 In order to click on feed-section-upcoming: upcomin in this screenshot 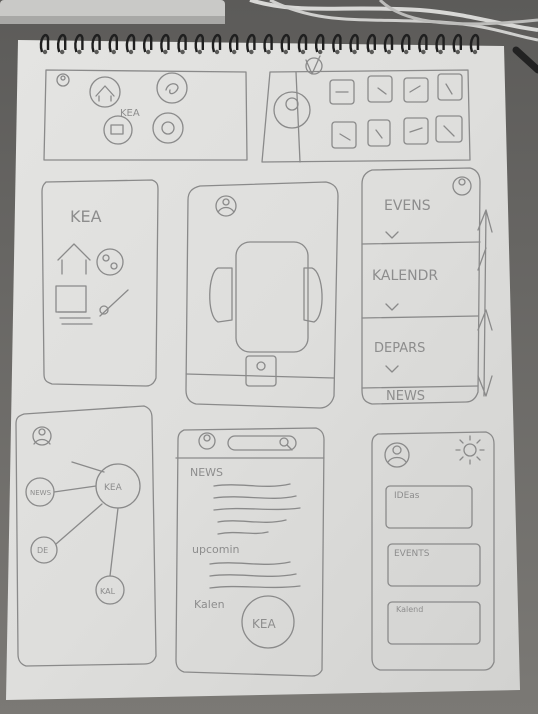, I will do `click(216, 549)`.